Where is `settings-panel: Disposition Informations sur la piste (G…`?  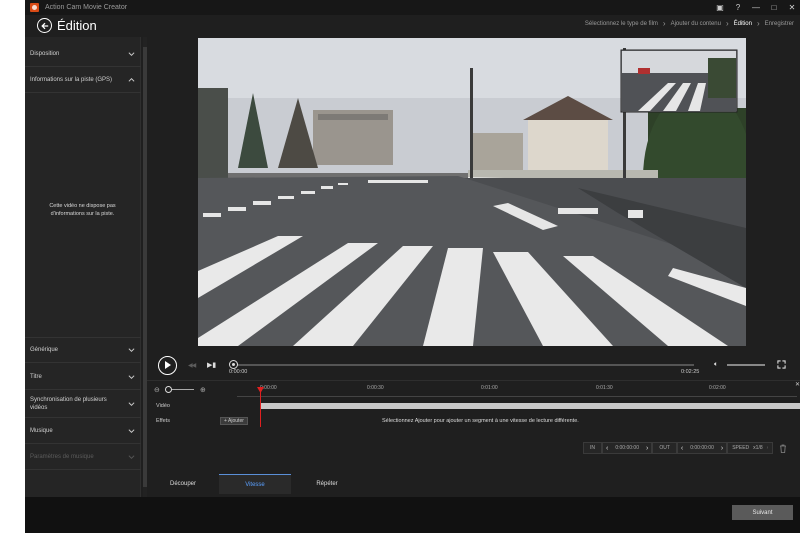
settings-panel: Disposition Informations sur la piste (G… is located at coordinates (83, 267).